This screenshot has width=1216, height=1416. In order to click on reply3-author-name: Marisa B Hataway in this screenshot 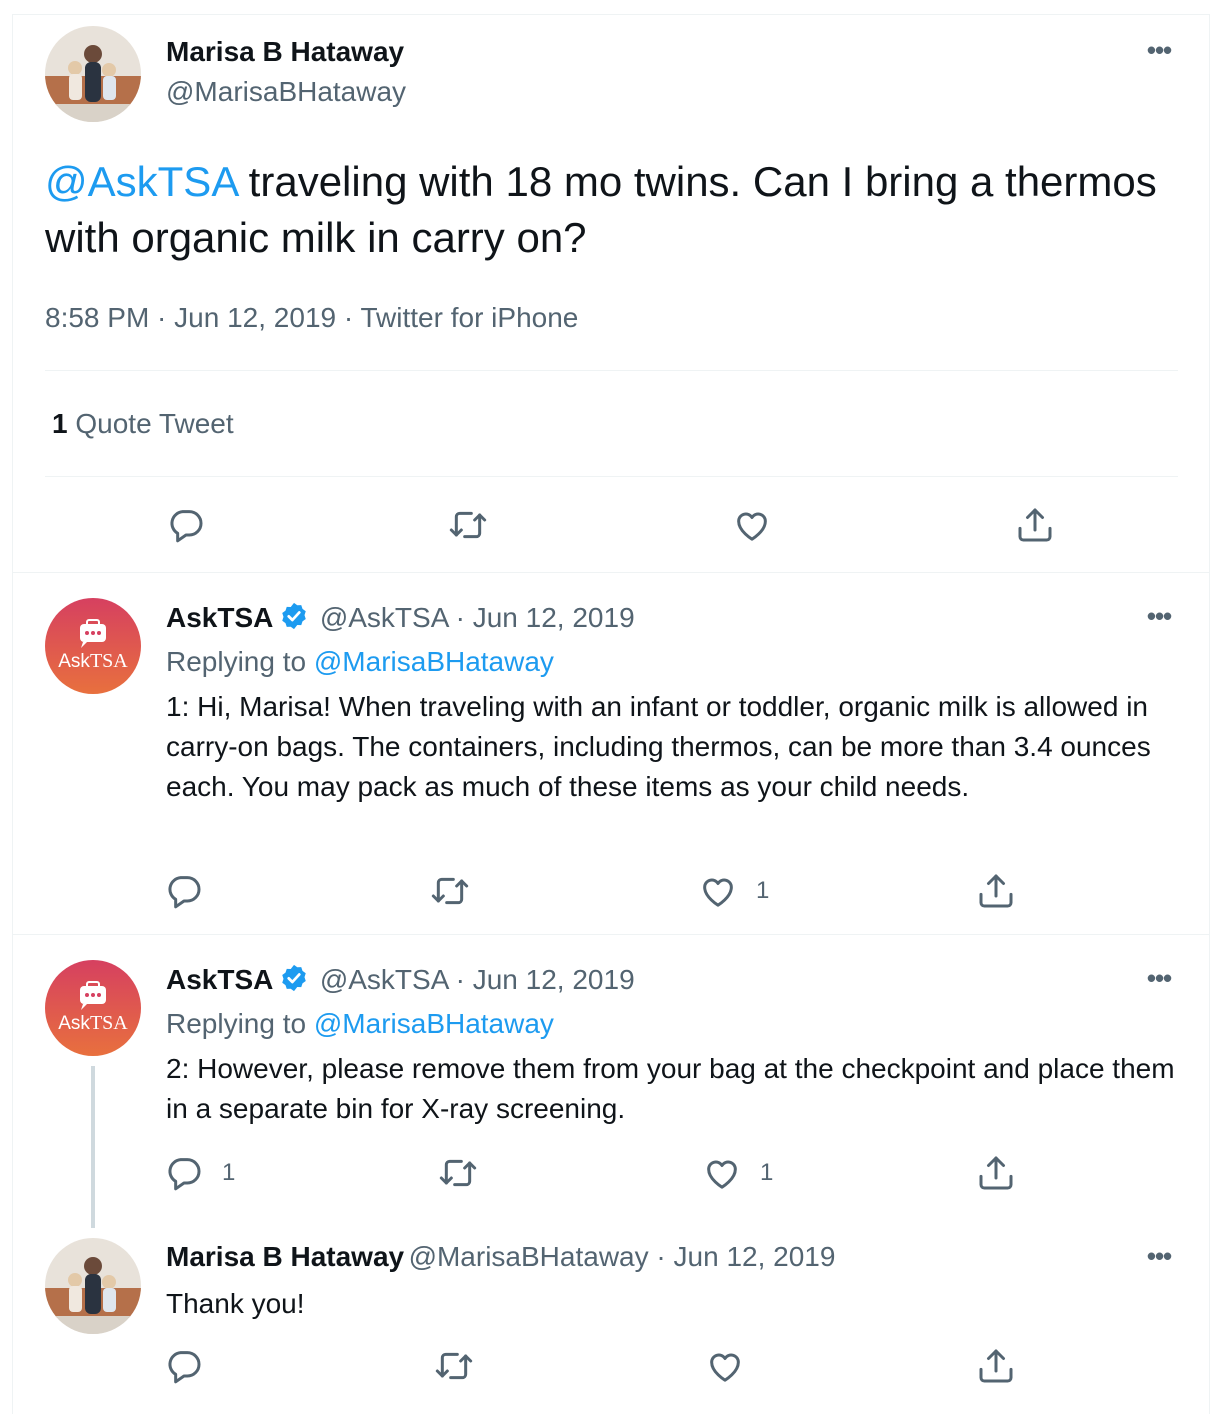, I will do `click(285, 1256)`.